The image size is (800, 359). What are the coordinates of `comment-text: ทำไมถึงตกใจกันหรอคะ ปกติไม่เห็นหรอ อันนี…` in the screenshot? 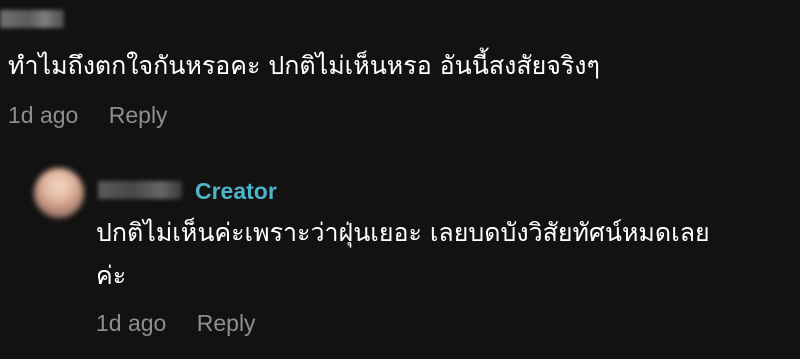 It's located at (304, 65).